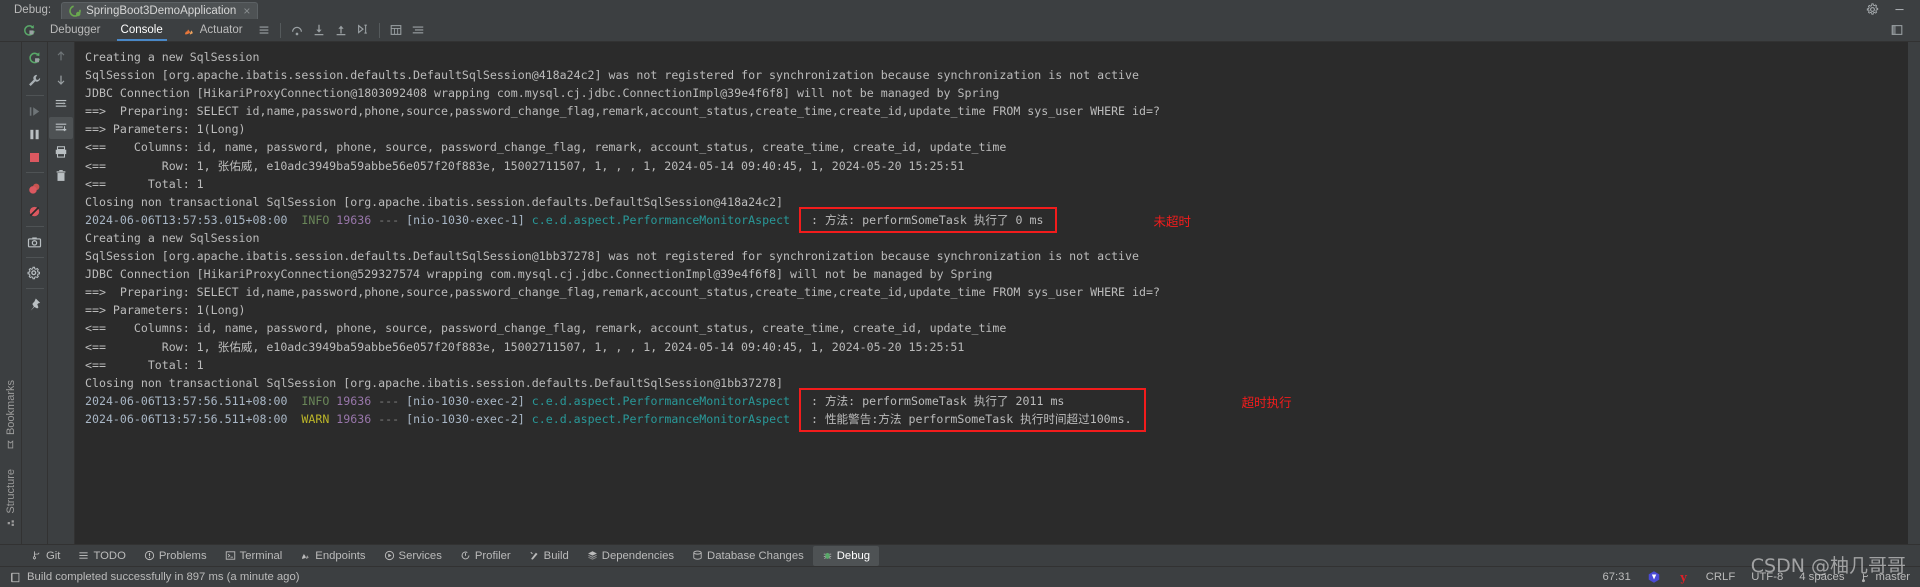 This screenshot has width=1920, height=587. I want to click on bottom-item-problems: Problems, so click(175, 556).